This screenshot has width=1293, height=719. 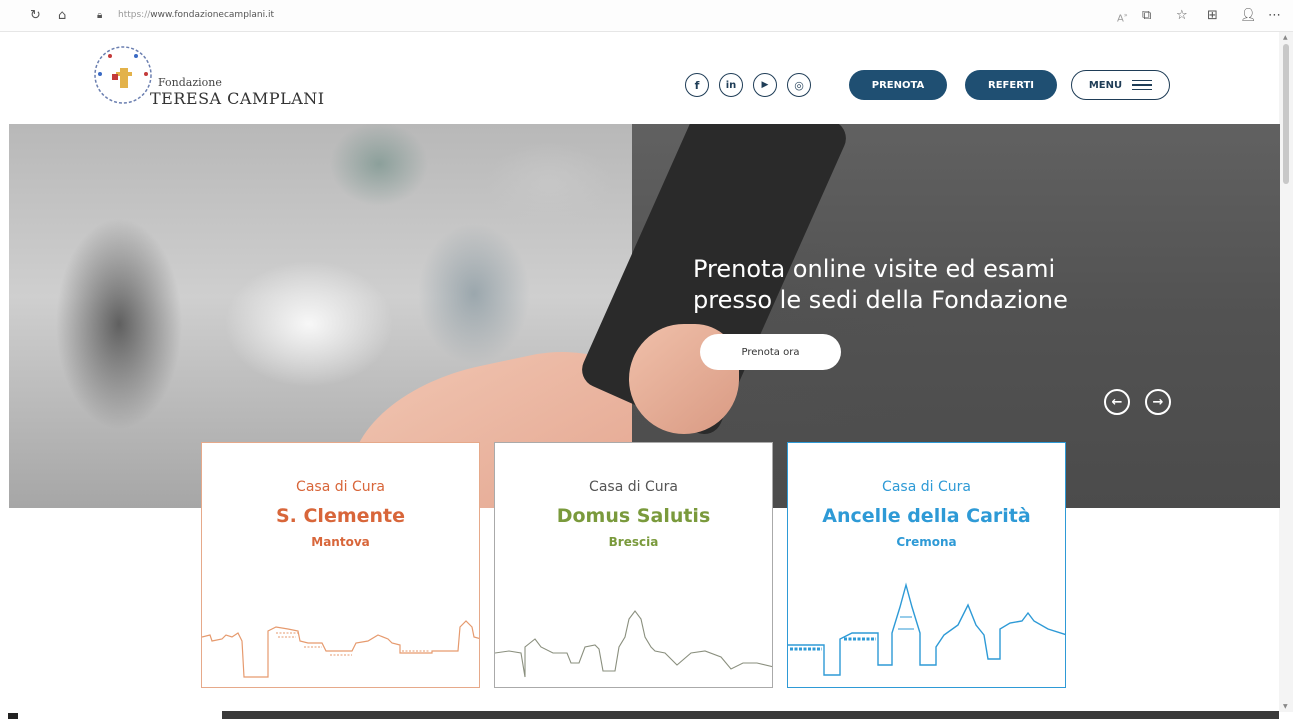 I want to click on instagram-icon: ◎, so click(x=799, y=85).